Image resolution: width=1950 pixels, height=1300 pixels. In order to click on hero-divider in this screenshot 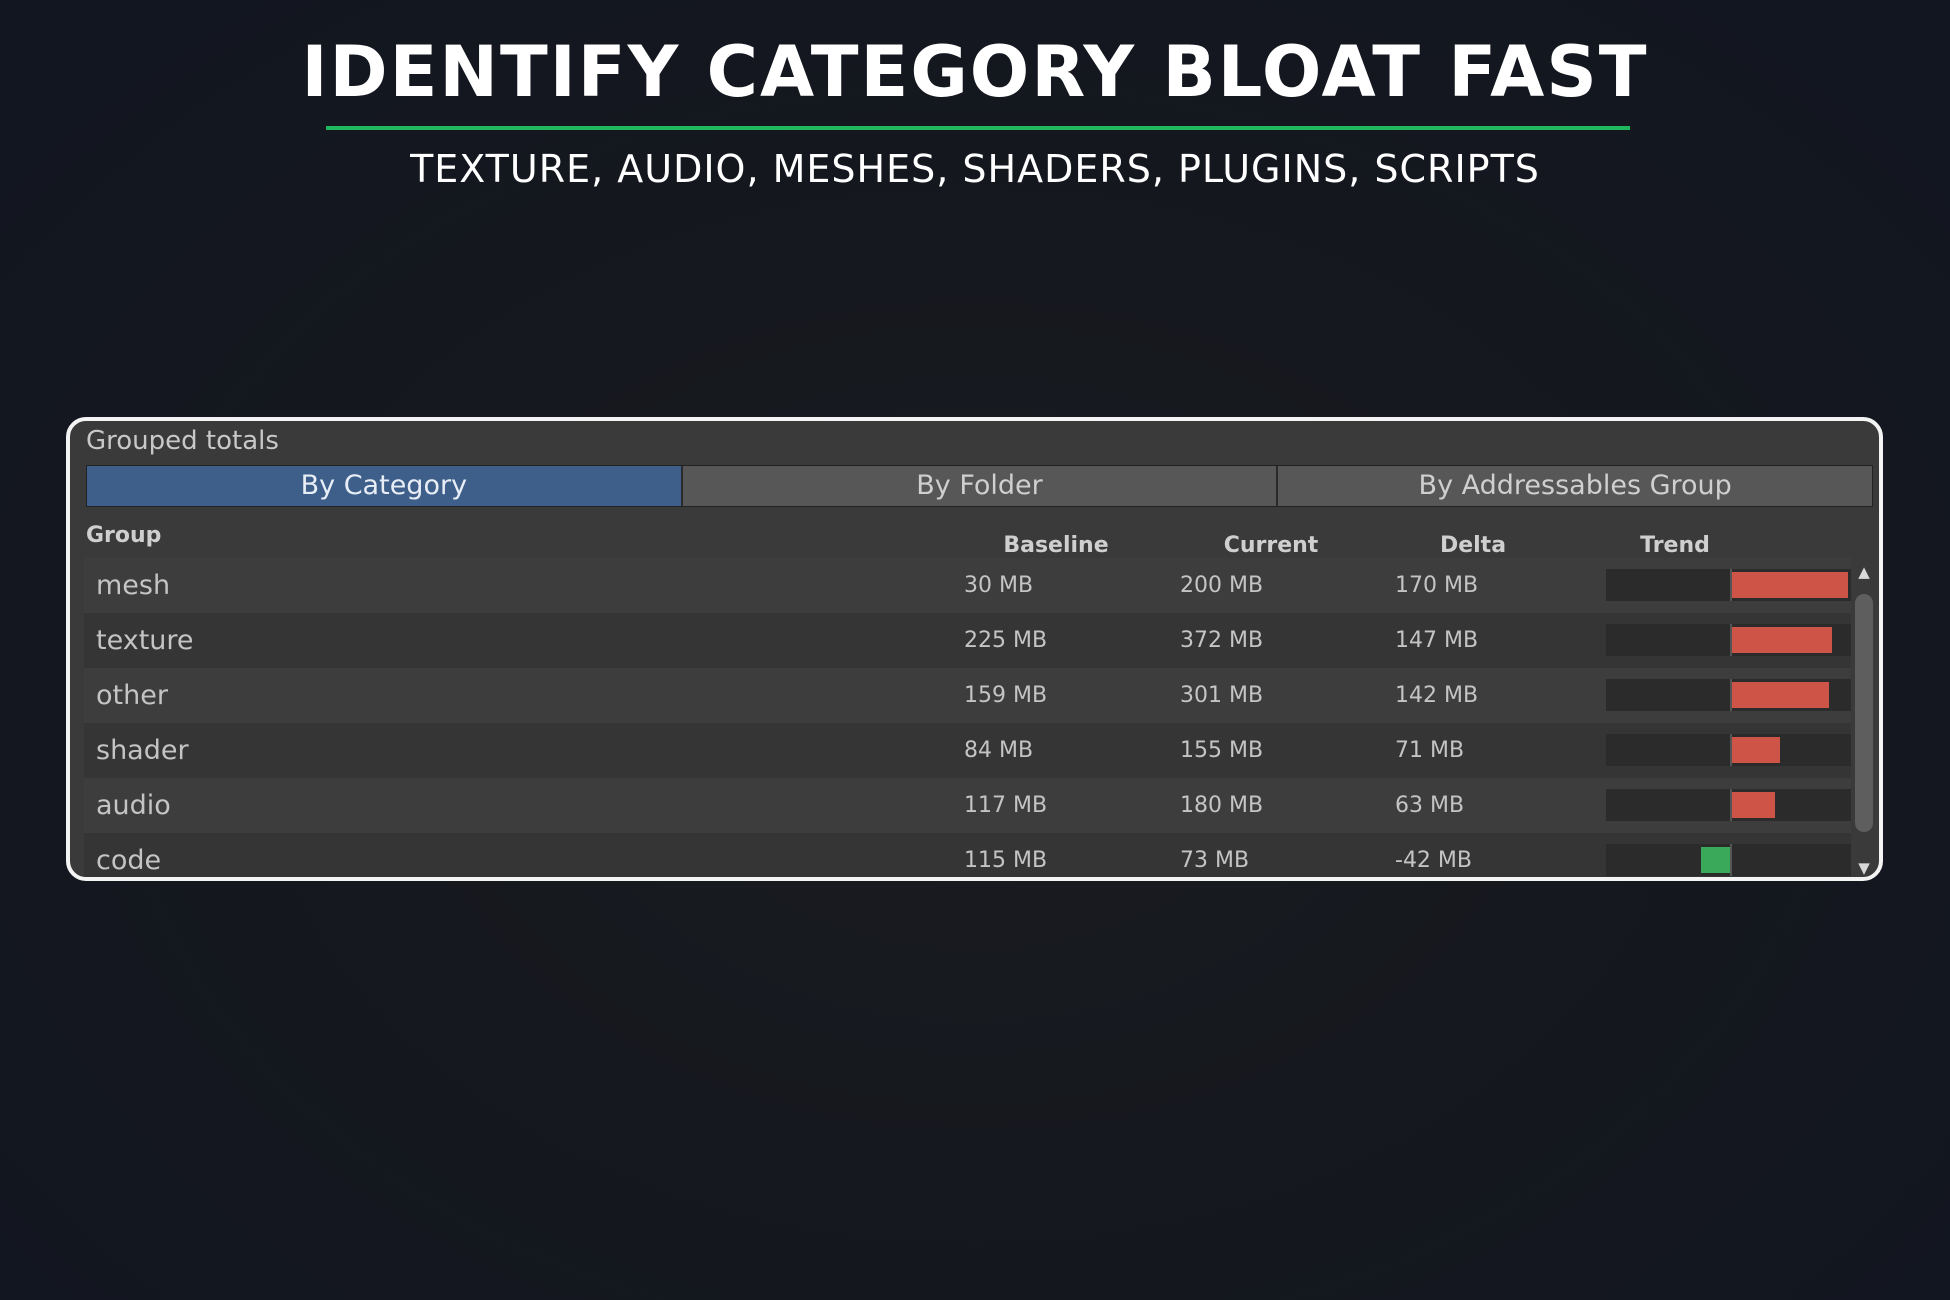, I will do `click(978, 128)`.